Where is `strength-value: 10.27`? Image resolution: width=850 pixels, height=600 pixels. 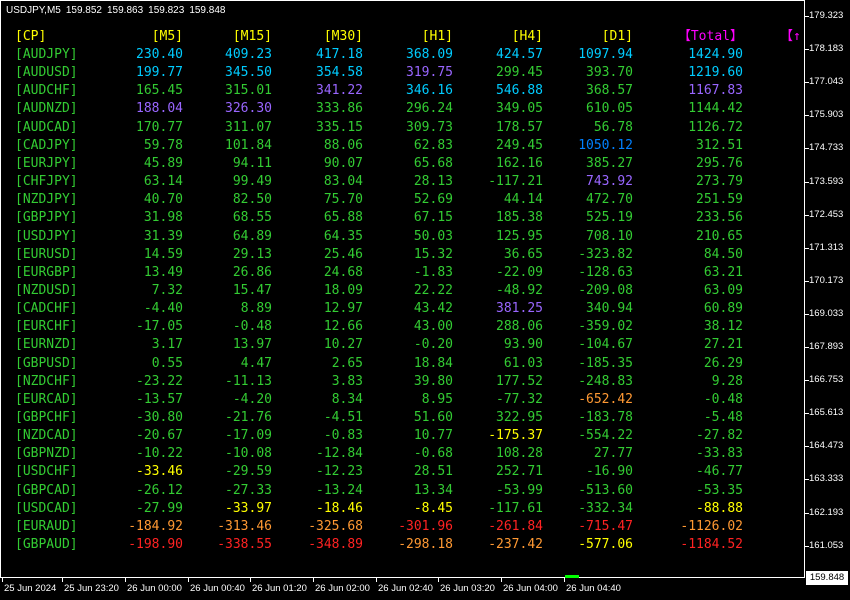
strength-value: 10.27 is located at coordinates (343, 345).